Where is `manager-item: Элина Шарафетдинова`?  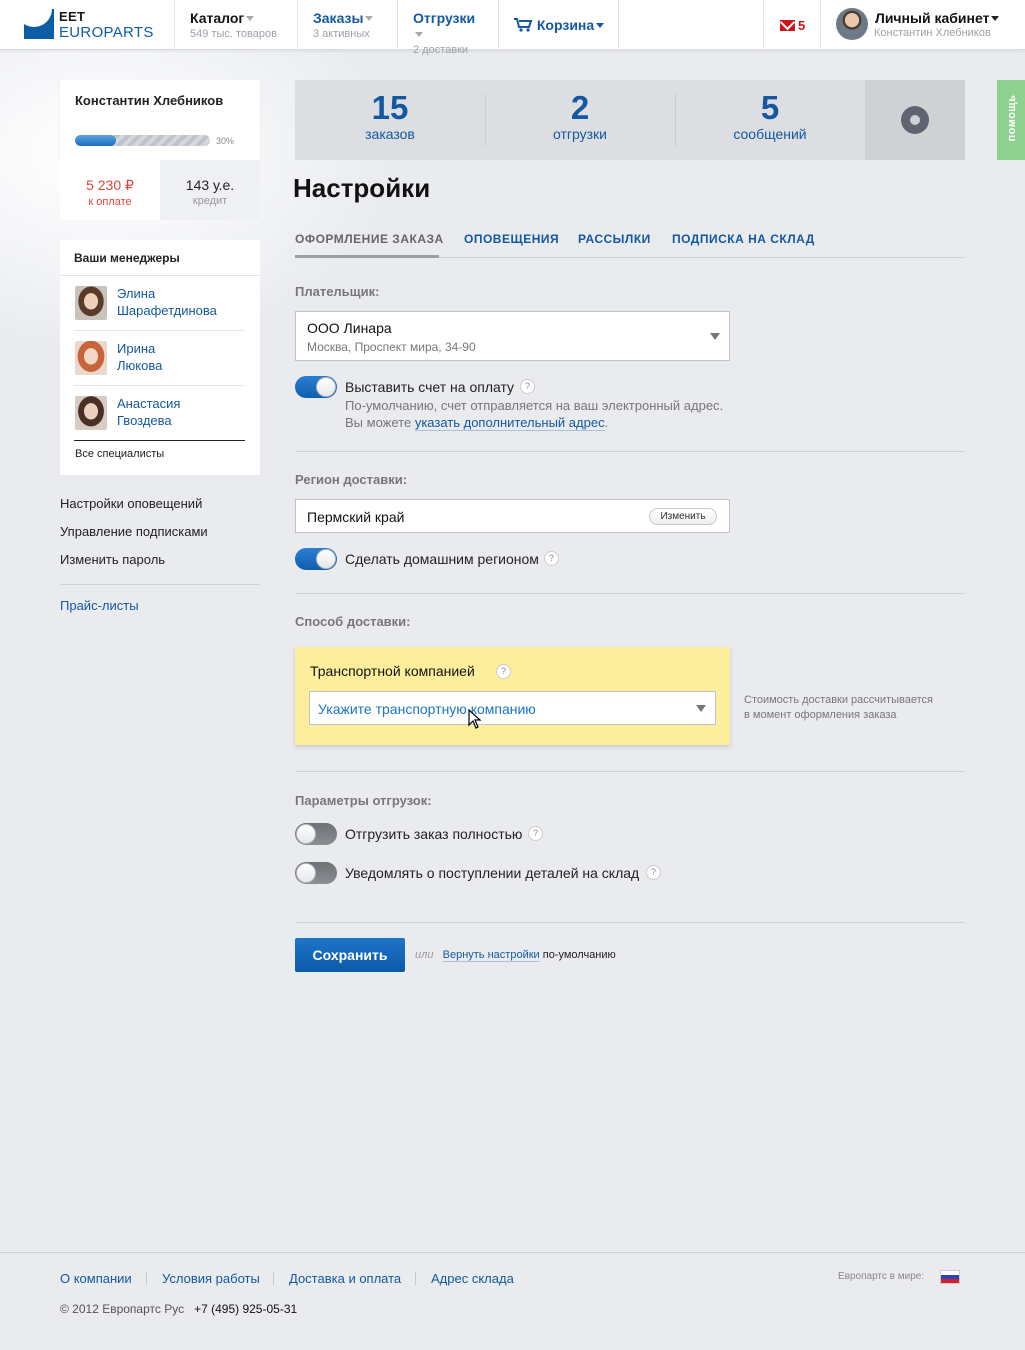 manager-item: Элина Шарафетдинова is located at coordinates (159, 303).